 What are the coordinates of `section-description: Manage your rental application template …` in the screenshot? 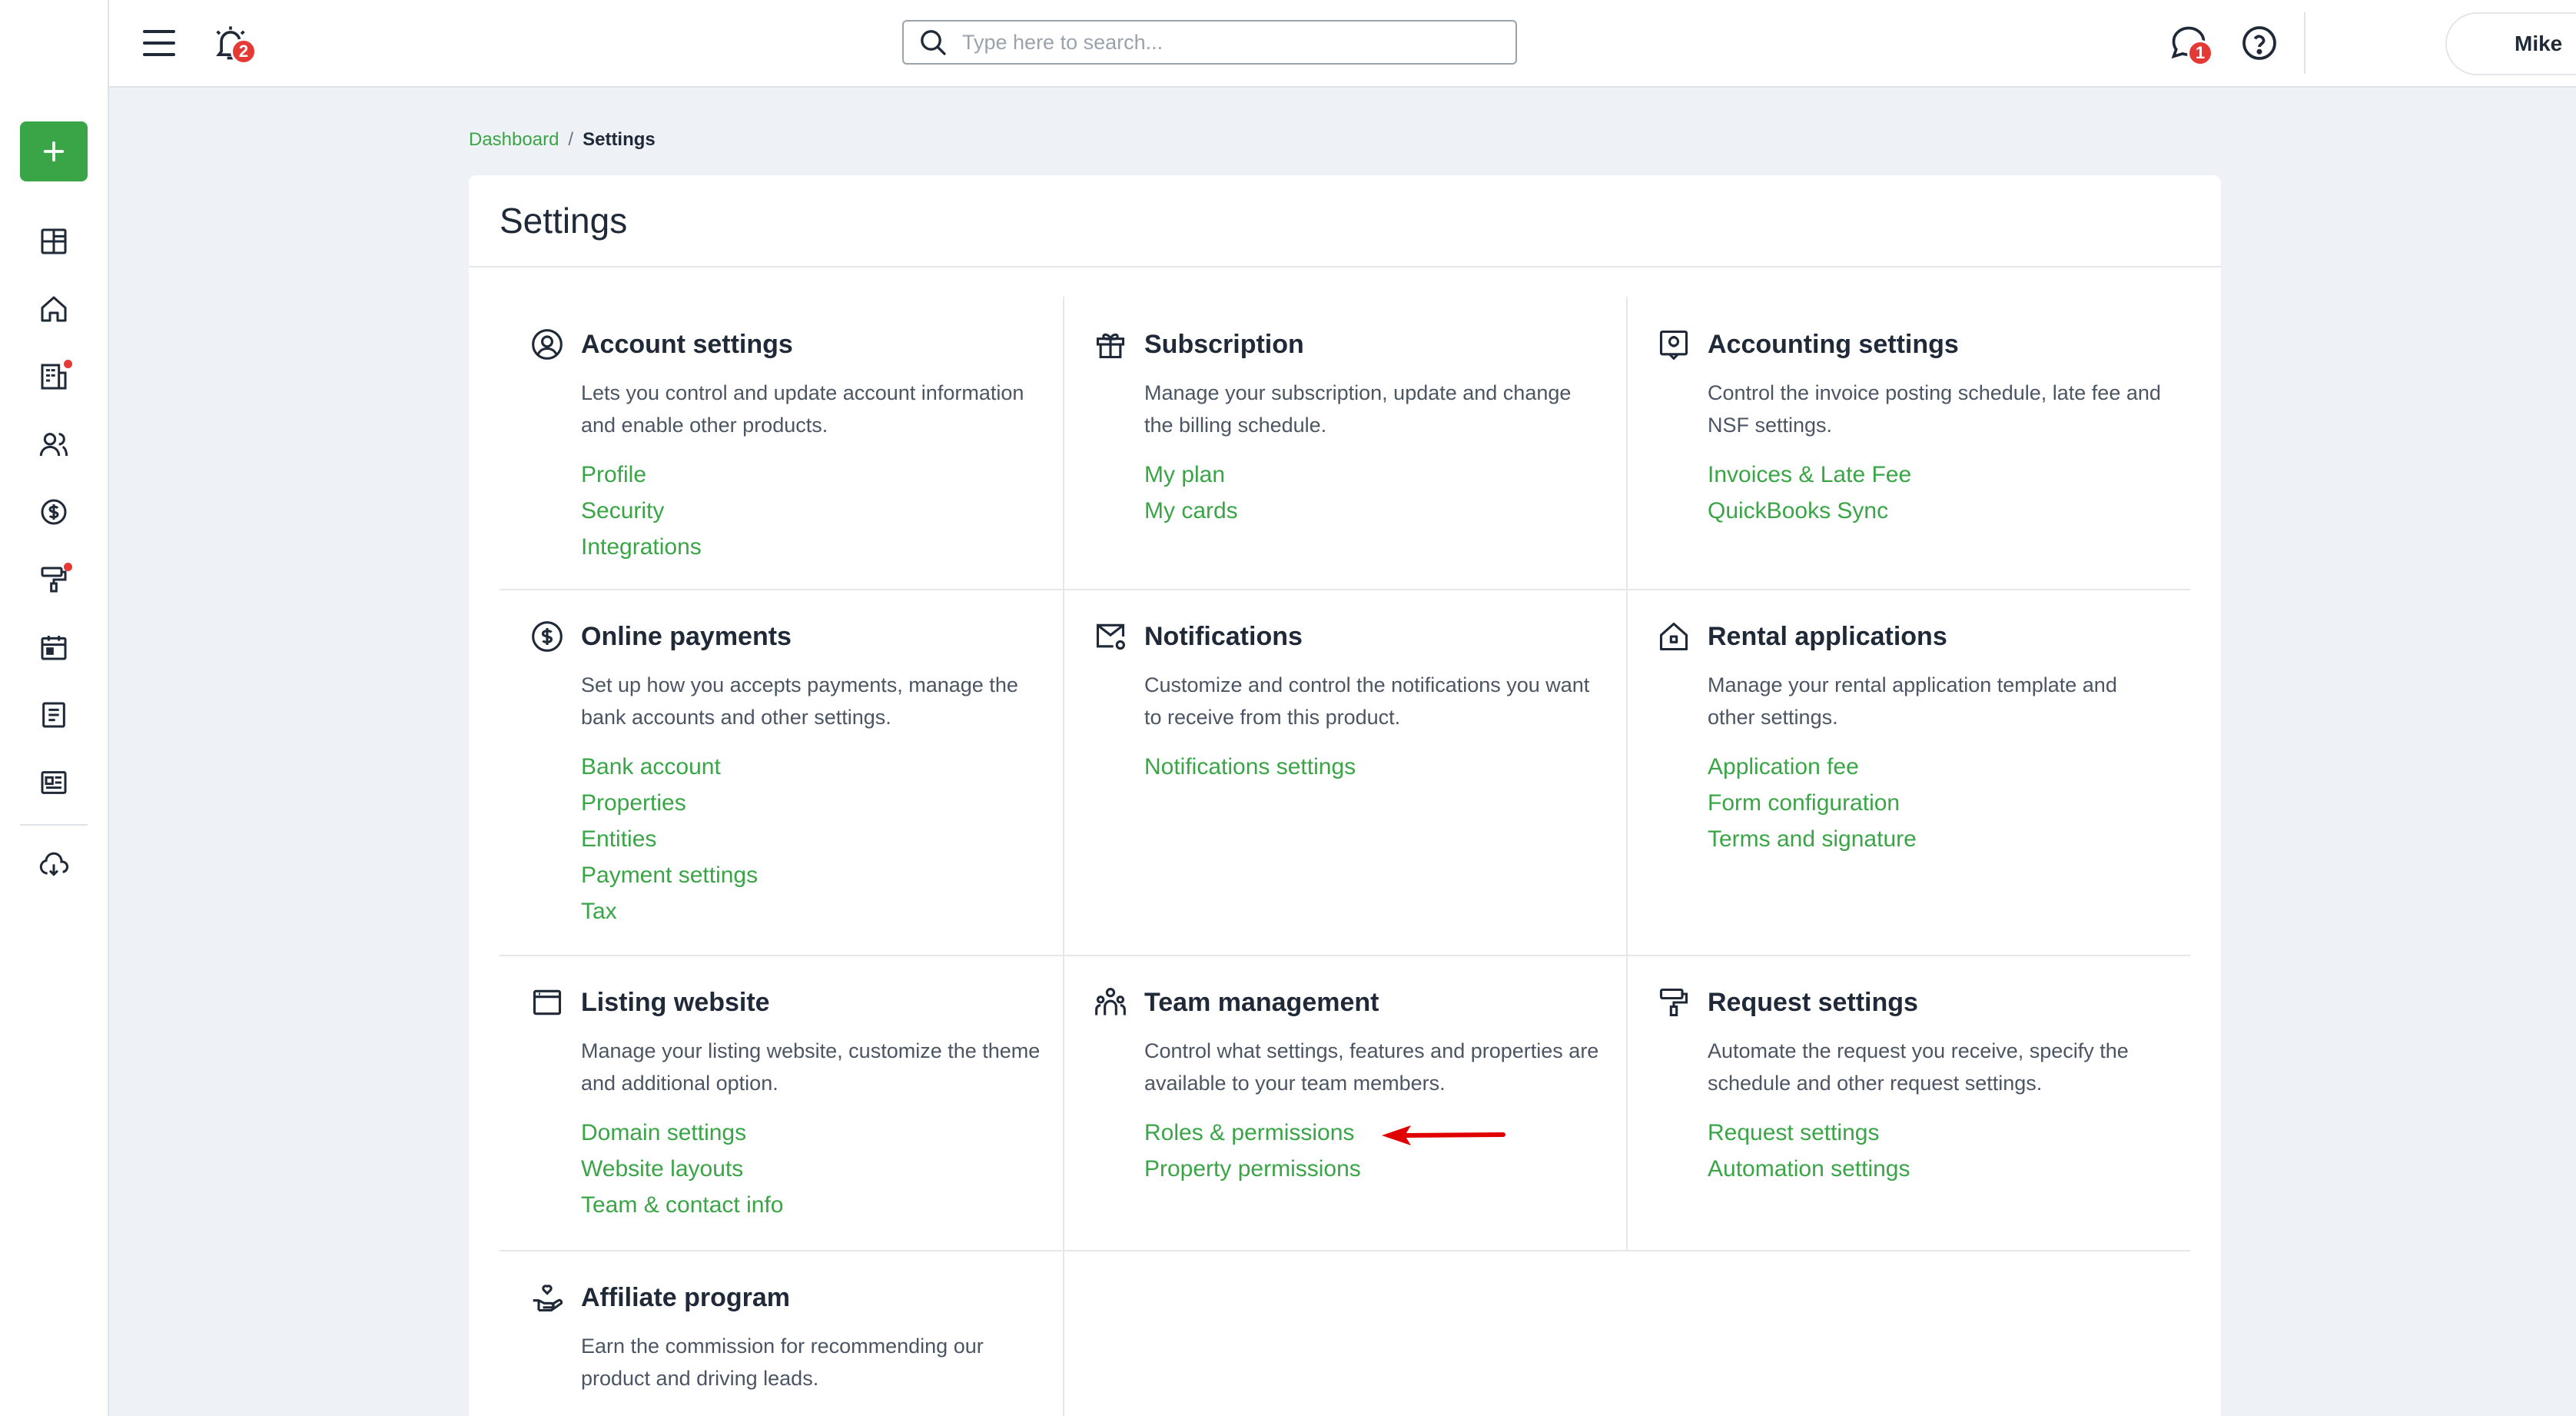 It's located at (1912, 701).